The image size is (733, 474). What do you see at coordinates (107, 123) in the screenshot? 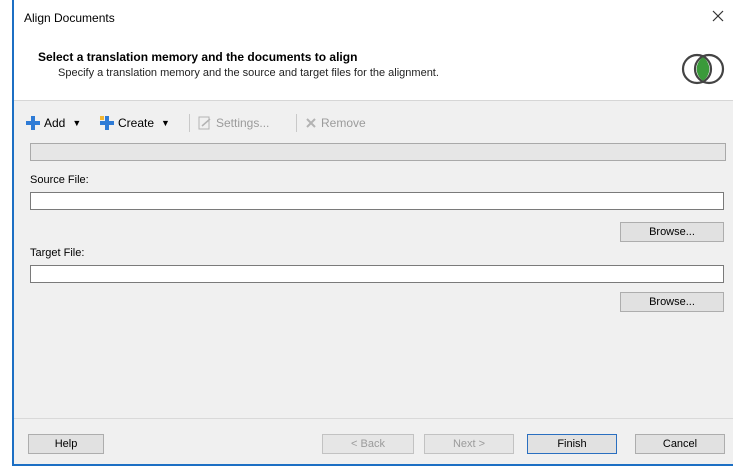
I see `create-plus-icon` at bounding box center [107, 123].